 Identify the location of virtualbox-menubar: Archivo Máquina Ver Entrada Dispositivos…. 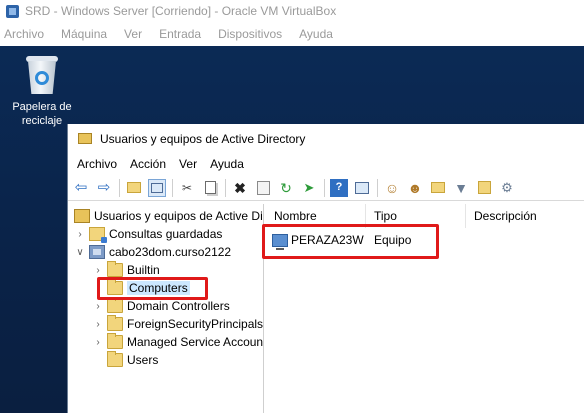
(292, 34).